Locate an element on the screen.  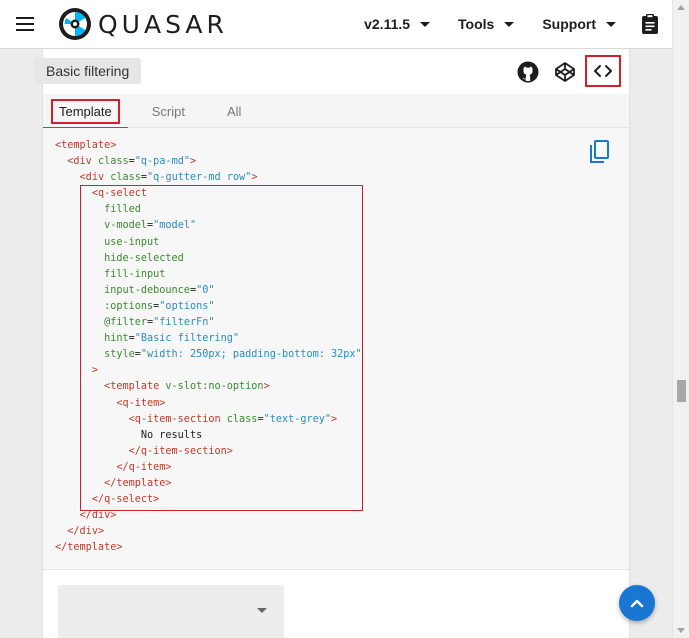
quasar-logo-icon is located at coordinates (75, 24).